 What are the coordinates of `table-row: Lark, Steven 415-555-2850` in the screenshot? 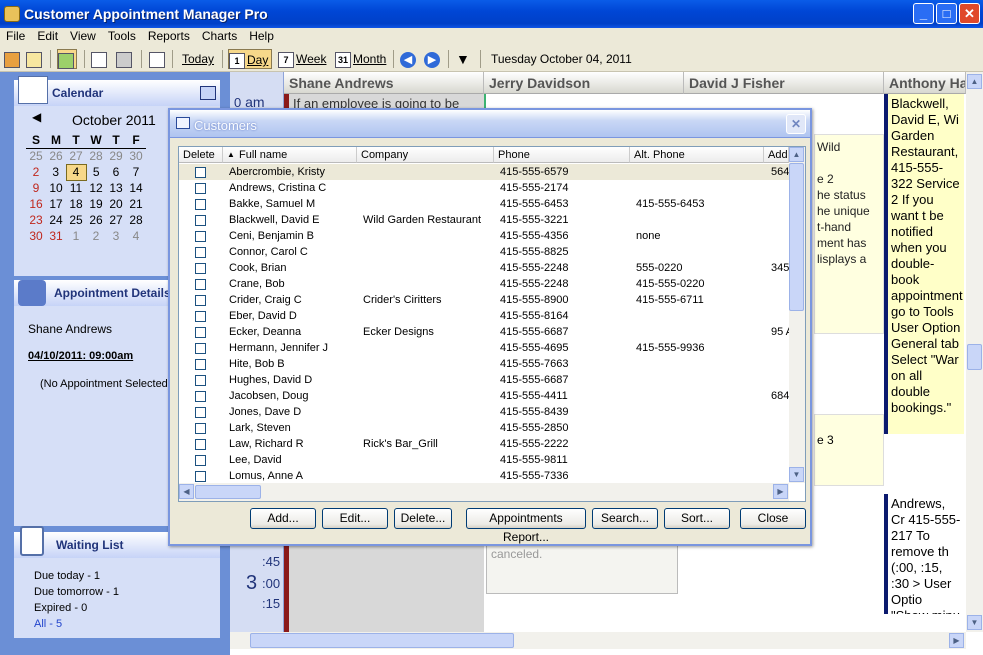 It's located at (484, 428).